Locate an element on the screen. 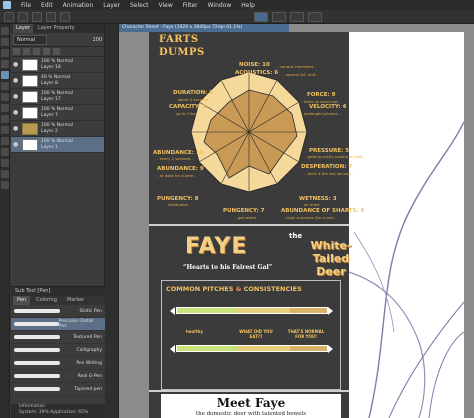  menu-layer: Layer is located at coordinates (111, 5).